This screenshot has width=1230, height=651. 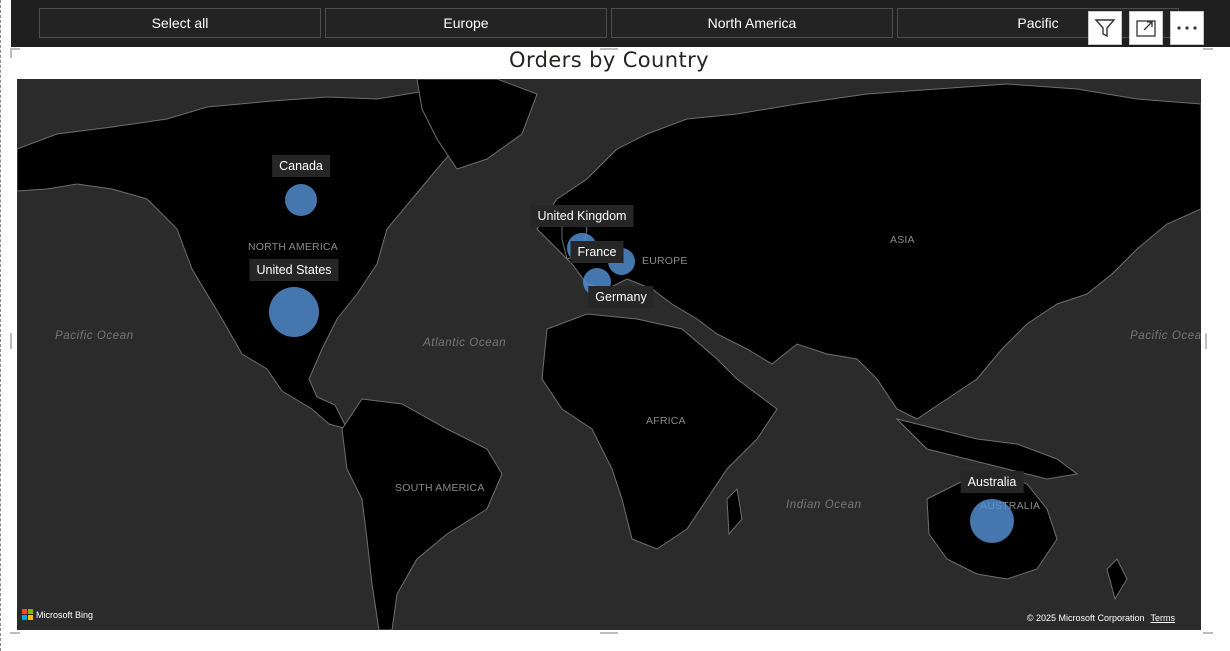 What do you see at coordinates (597, 252) in the screenshot?
I see `label-france: France` at bounding box center [597, 252].